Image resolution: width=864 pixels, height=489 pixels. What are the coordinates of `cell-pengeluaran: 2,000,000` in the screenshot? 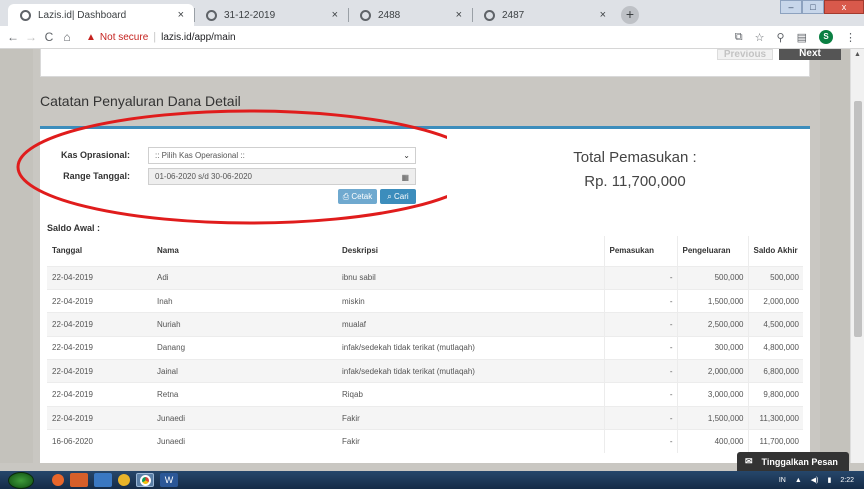 It's located at (712, 371).